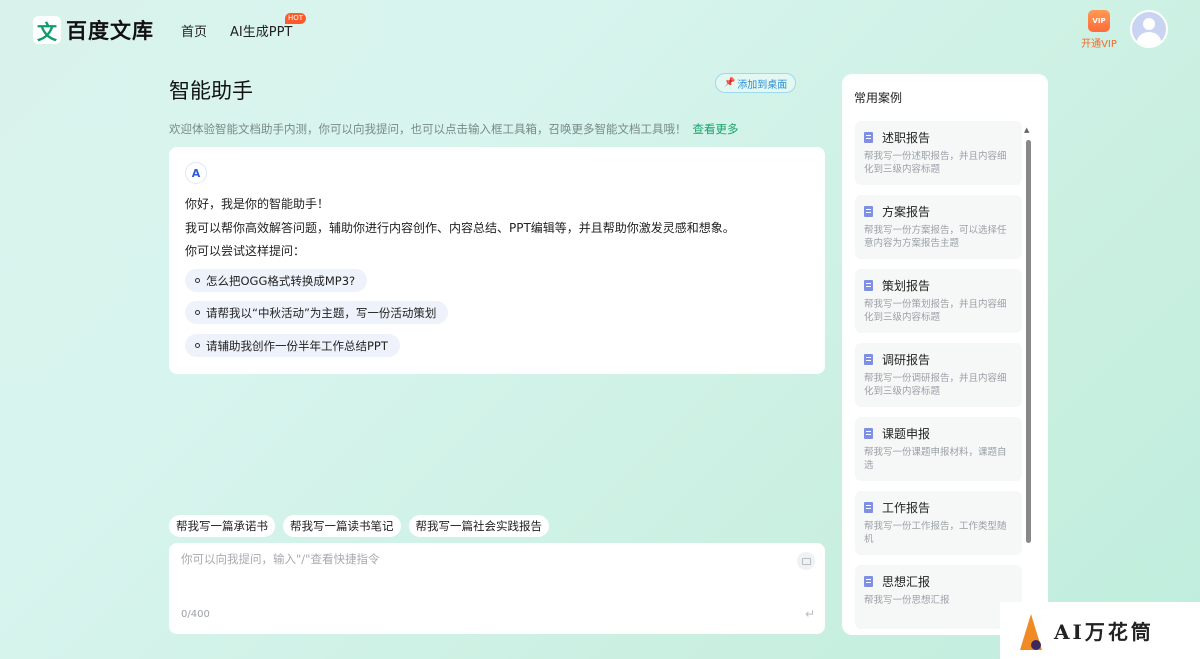 The image size is (1200, 659). I want to click on case-description: 帮我写一份思想汇报, so click(907, 600).